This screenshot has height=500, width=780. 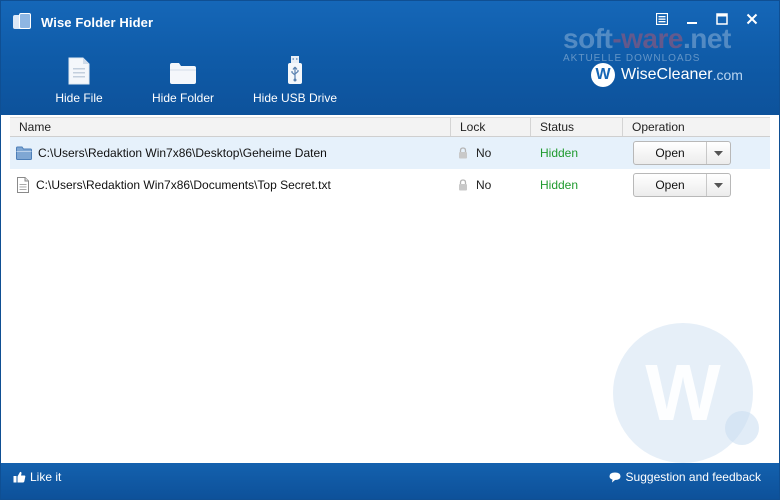 I want to click on column-header-operation: Operation, so click(x=696, y=127).